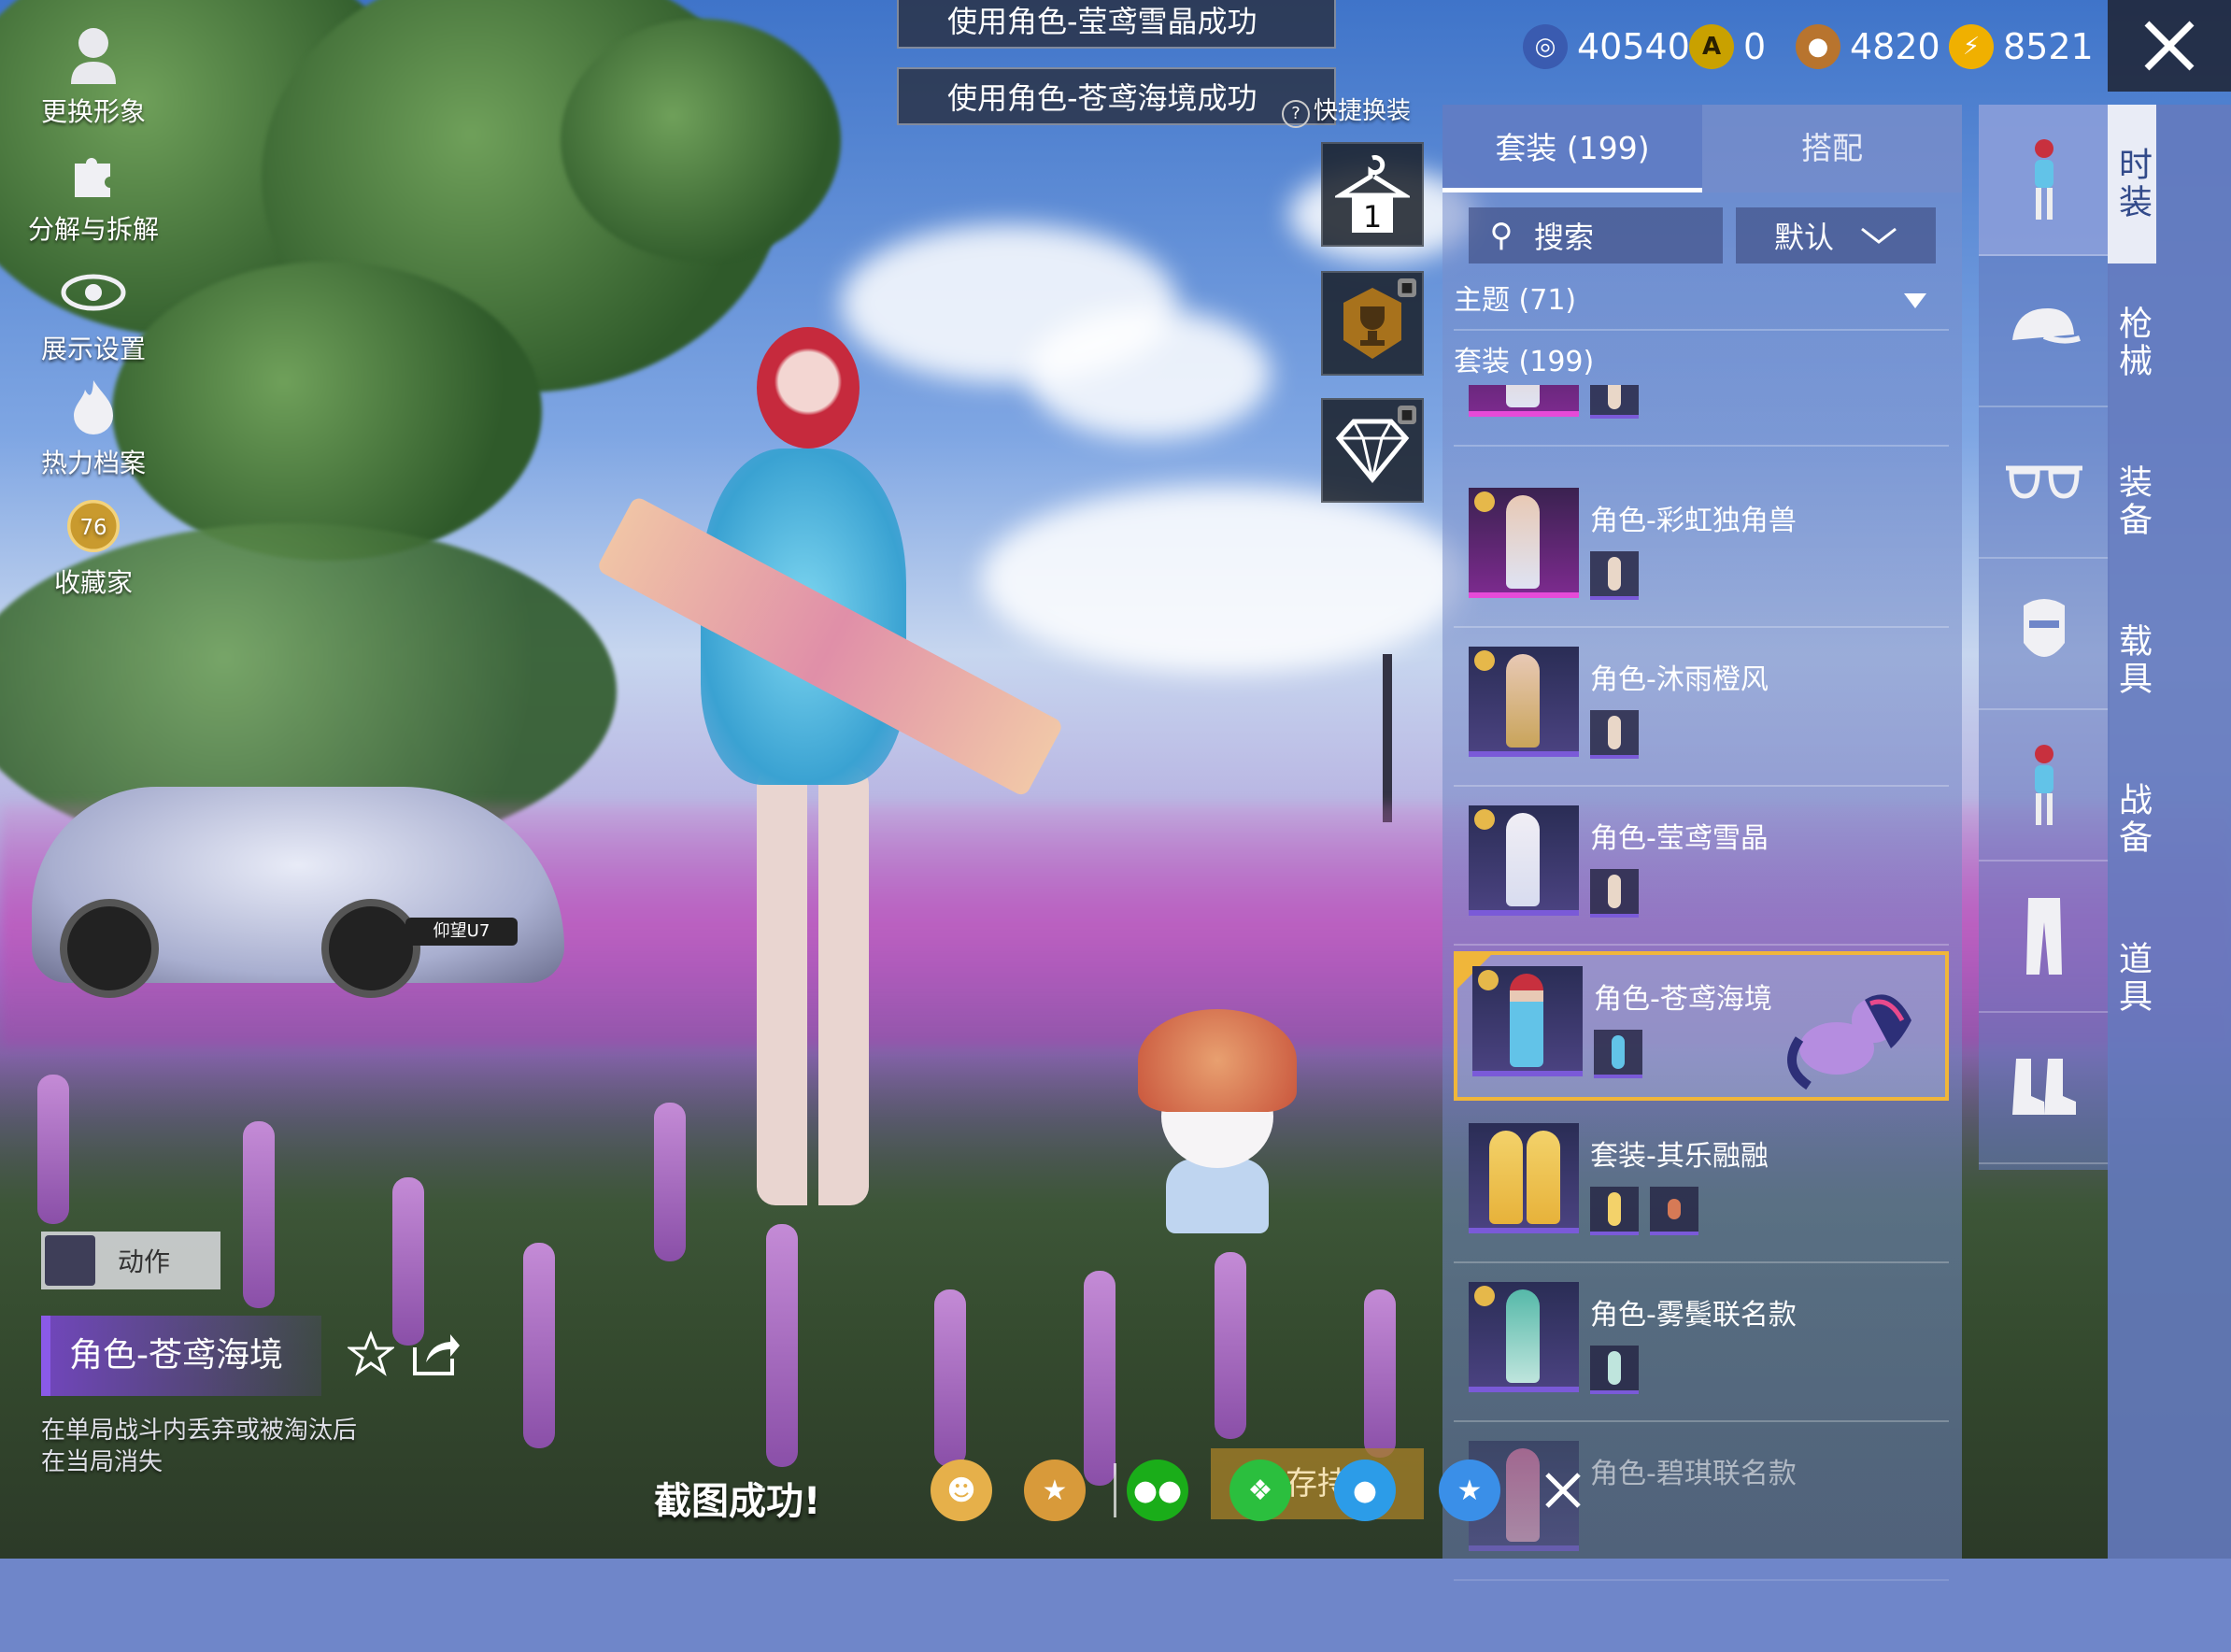 This screenshot has height=1652, width=2231. I want to click on list-item: 角色-沐雨橙风, so click(1702, 711).